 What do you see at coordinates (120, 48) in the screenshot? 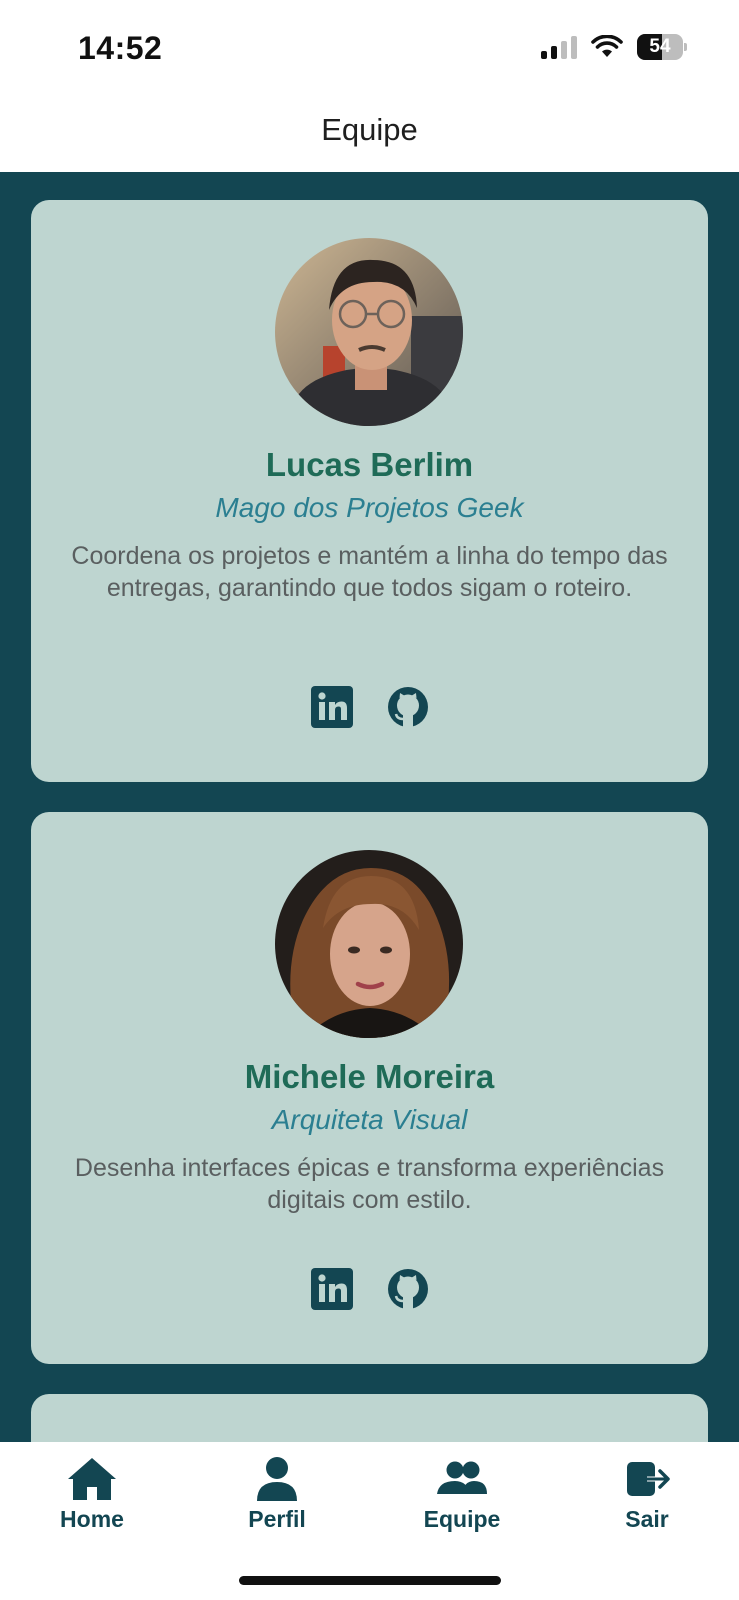
I see `status-time: 14:52` at bounding box center [120, 48].